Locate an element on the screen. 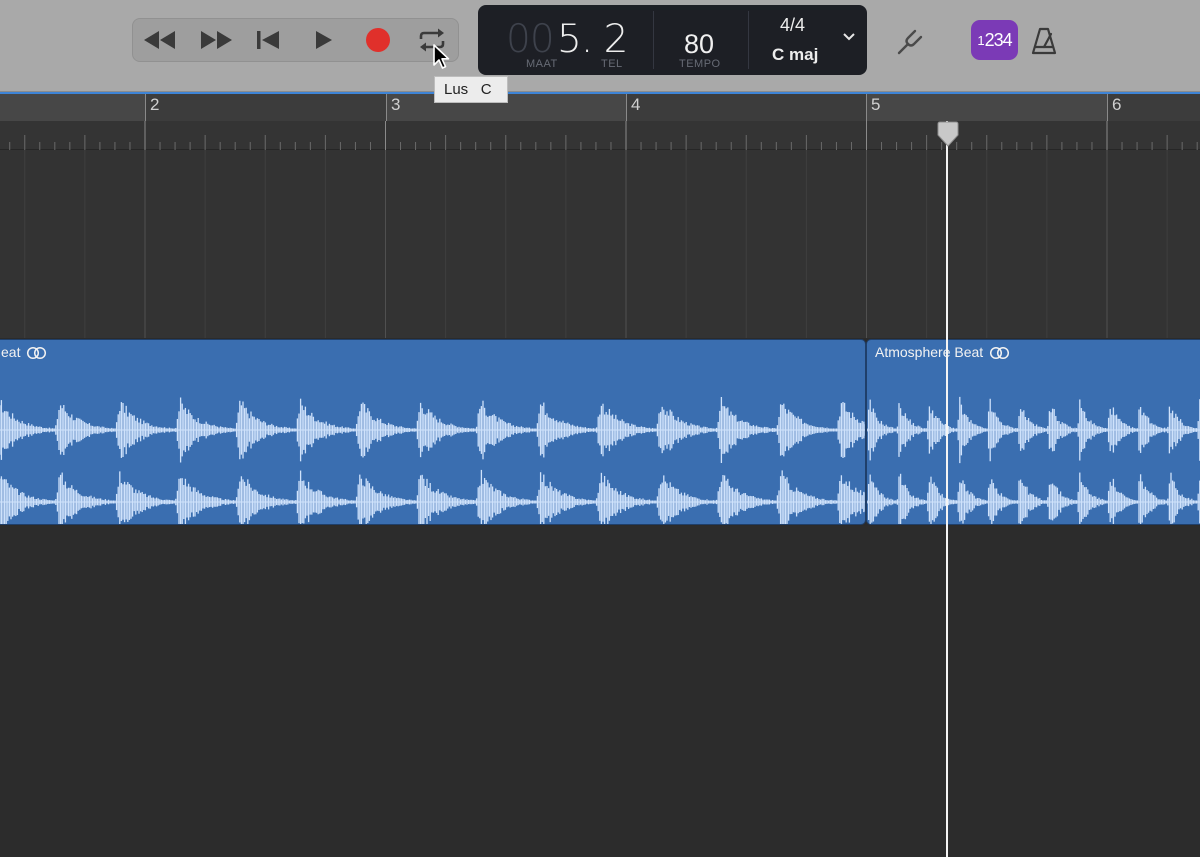 This screenshot has width=1200, height=857. tooltip-label: Lus is located at coordinates (456, 89).